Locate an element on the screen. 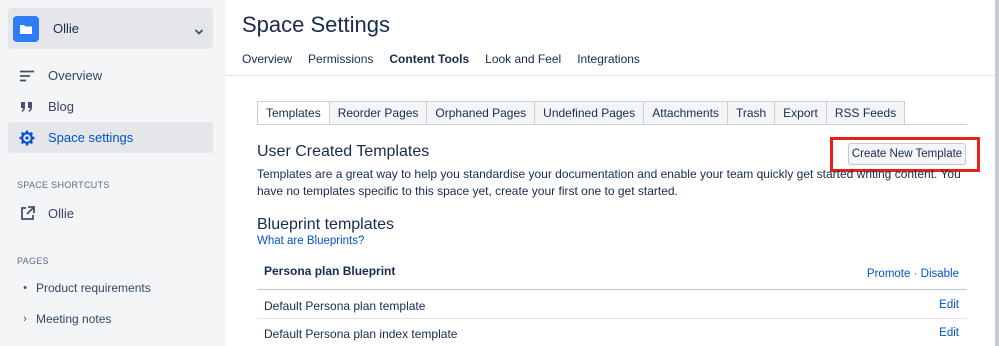 This screenshot has width=999, height=346. external-link-icon is located at coordinates (27, 214).